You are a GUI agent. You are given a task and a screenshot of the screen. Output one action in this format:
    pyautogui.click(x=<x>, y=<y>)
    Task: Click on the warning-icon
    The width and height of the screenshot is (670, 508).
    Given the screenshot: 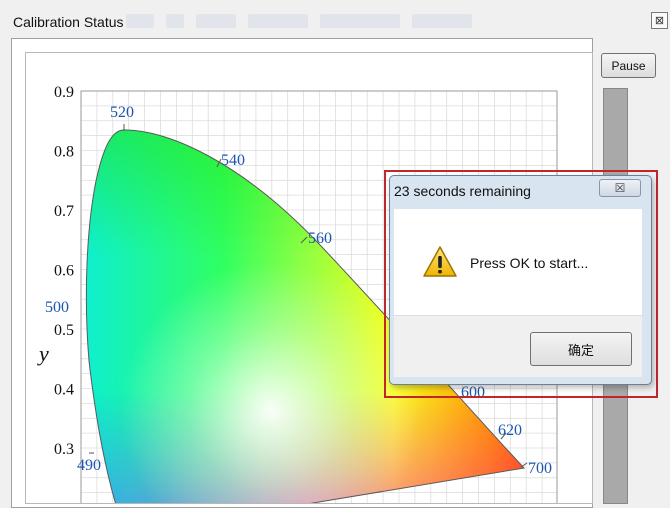 What is the action you would take?
    pyautogui.click(x=440, y=261)
    